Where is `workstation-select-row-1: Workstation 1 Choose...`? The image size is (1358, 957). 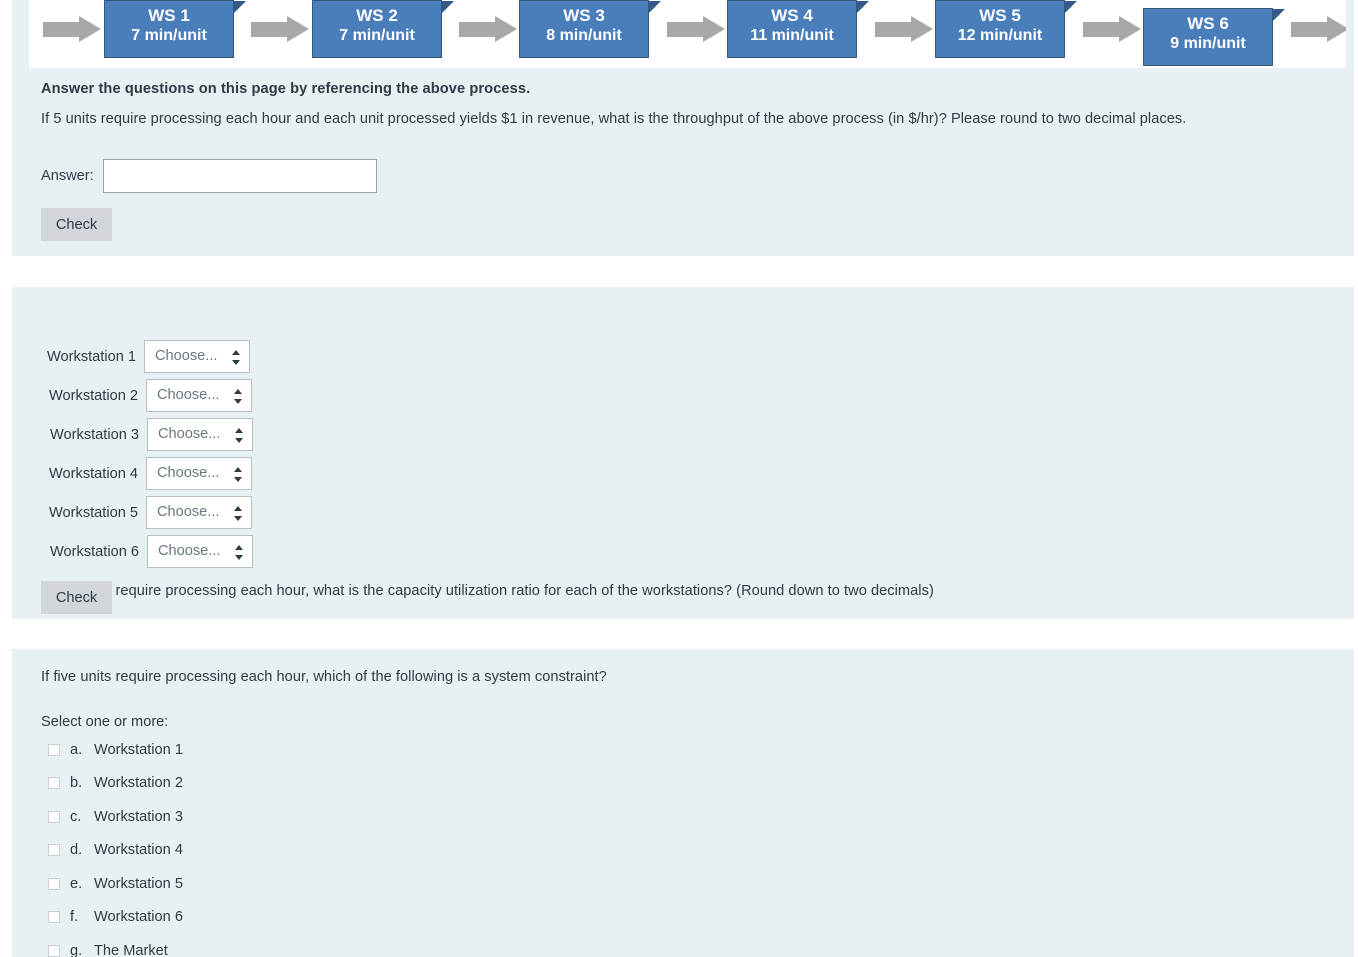
workstation-select-row-1: Workstation 1 Choose... is located at coordinates (145, 356).